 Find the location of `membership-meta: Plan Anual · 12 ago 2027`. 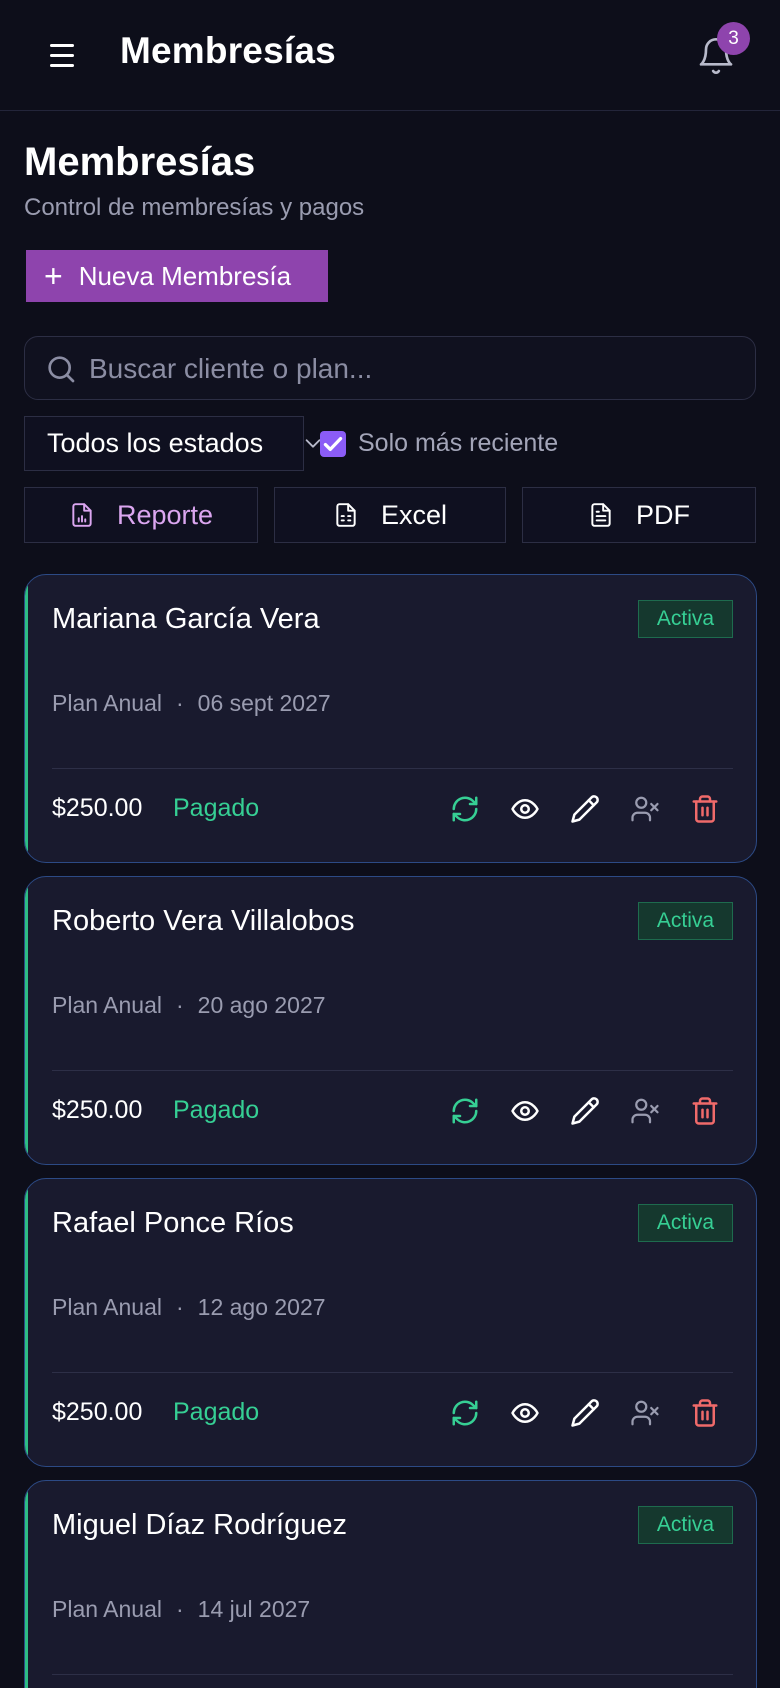

membership-meta: Plan Anual · 12 ago 2027 is located at coordinates (189, 1307).